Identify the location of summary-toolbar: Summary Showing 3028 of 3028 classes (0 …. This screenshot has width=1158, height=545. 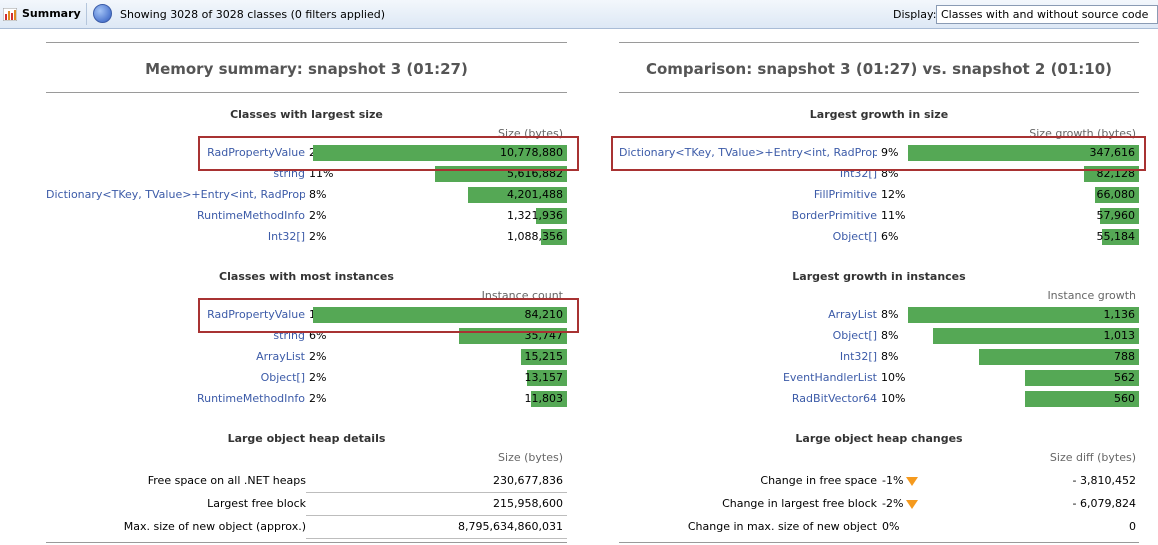
(579, 14).